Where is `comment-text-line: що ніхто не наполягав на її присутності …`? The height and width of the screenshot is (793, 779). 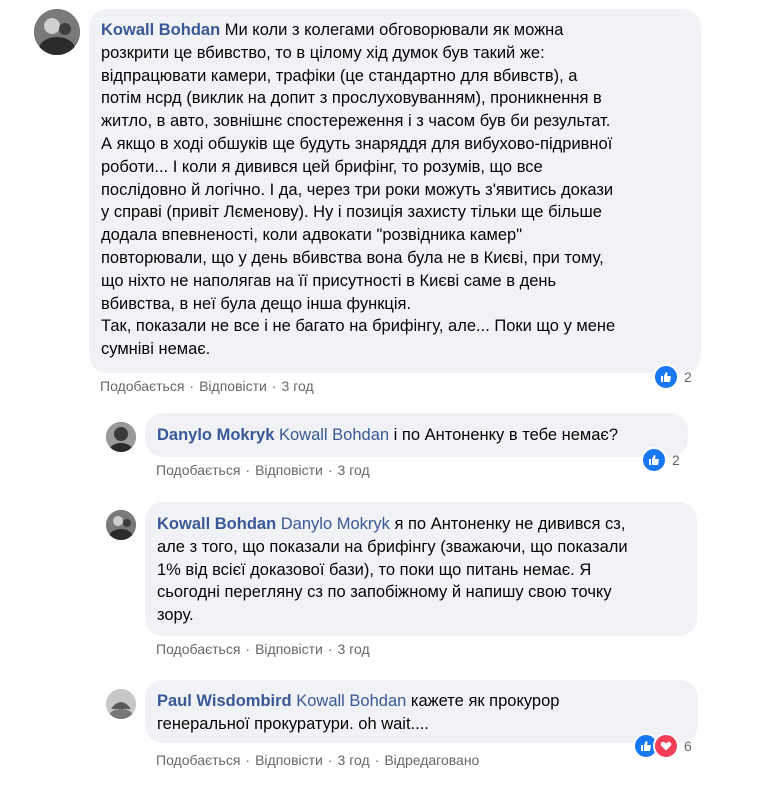 comment-text-line: що ніхто не наполягав на її присутності … is located at coordinates (329, 280).